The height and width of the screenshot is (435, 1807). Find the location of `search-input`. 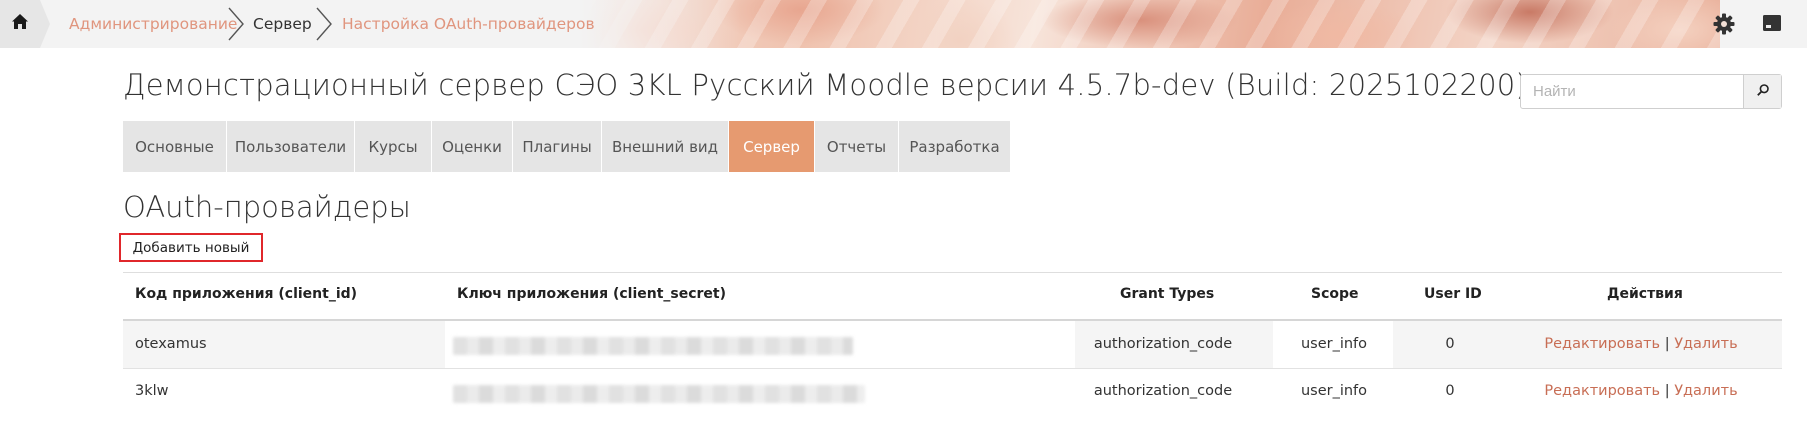

search-input is located at coordinates (1632, 91).